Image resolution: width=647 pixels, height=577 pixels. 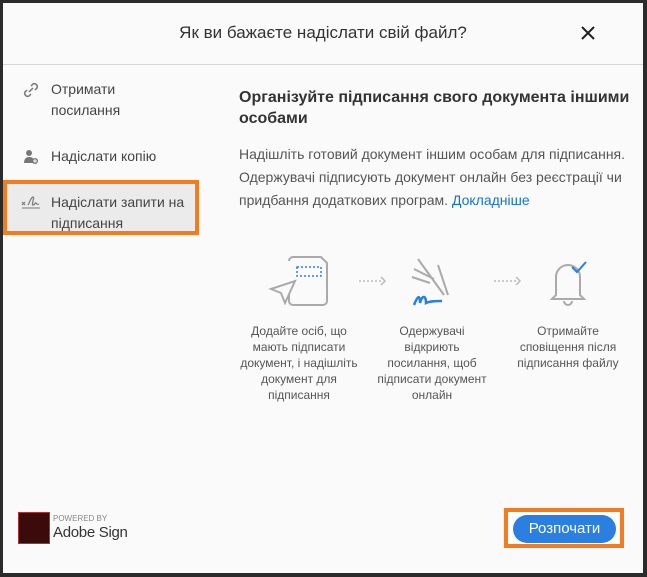 What do you see at coordinates (80, 518) in the screenshot?
I see `powered-by-label: POWERED BY` at bounding box center [80, 518].